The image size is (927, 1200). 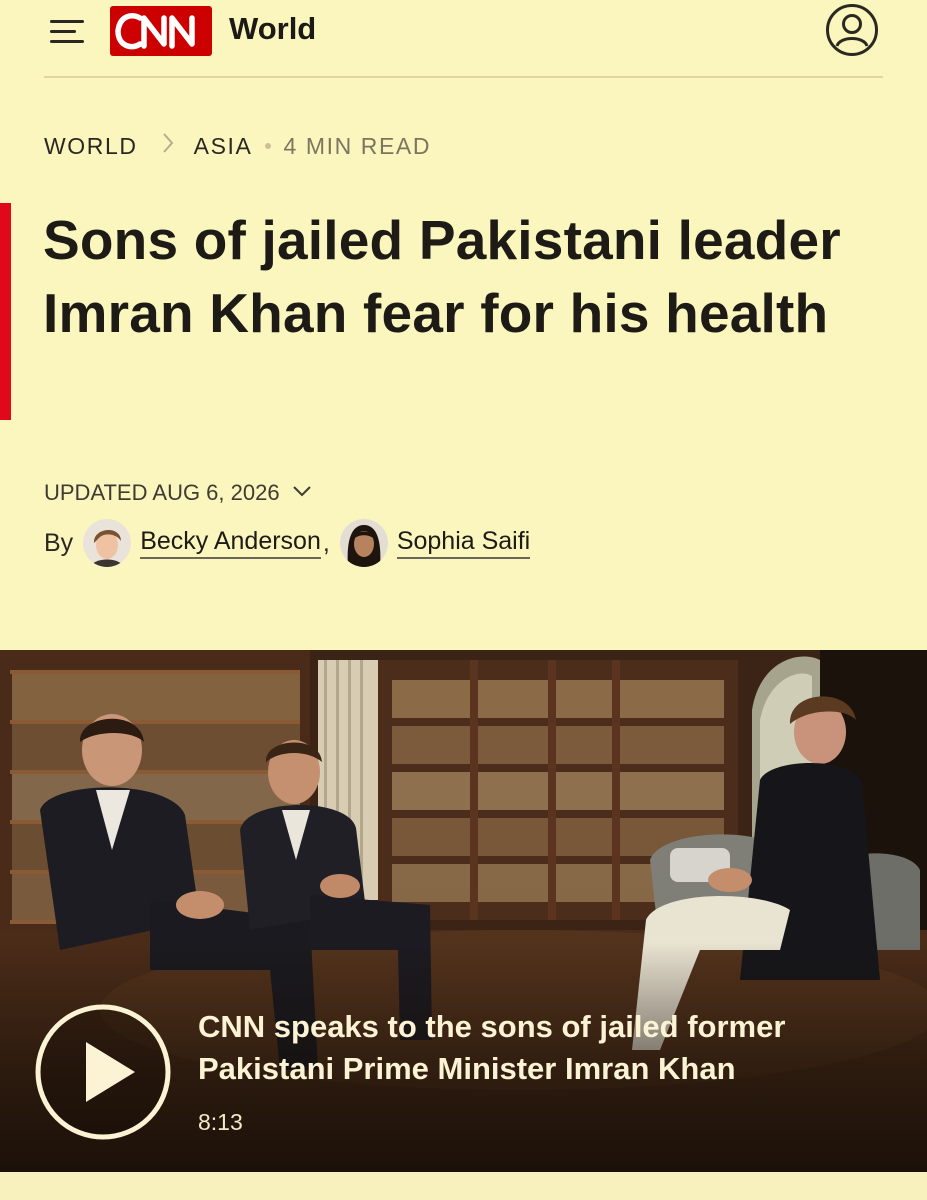 What do you see at coordinates (168, 146) in the screenshot?
I see `chevron-right-icon` at bounding box center [168, 146].